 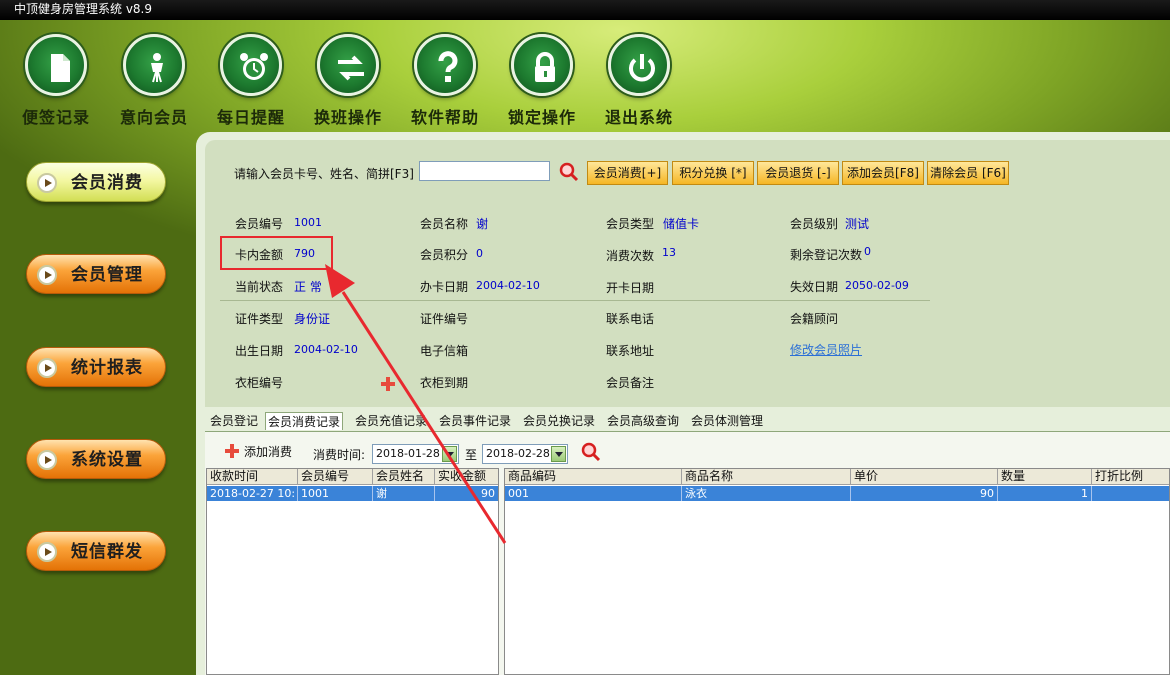 What do you see at coordinates (518, 453) in the screenshot?
I see `date-to-value: 2018-02-28` at bounding box center [518, 453].